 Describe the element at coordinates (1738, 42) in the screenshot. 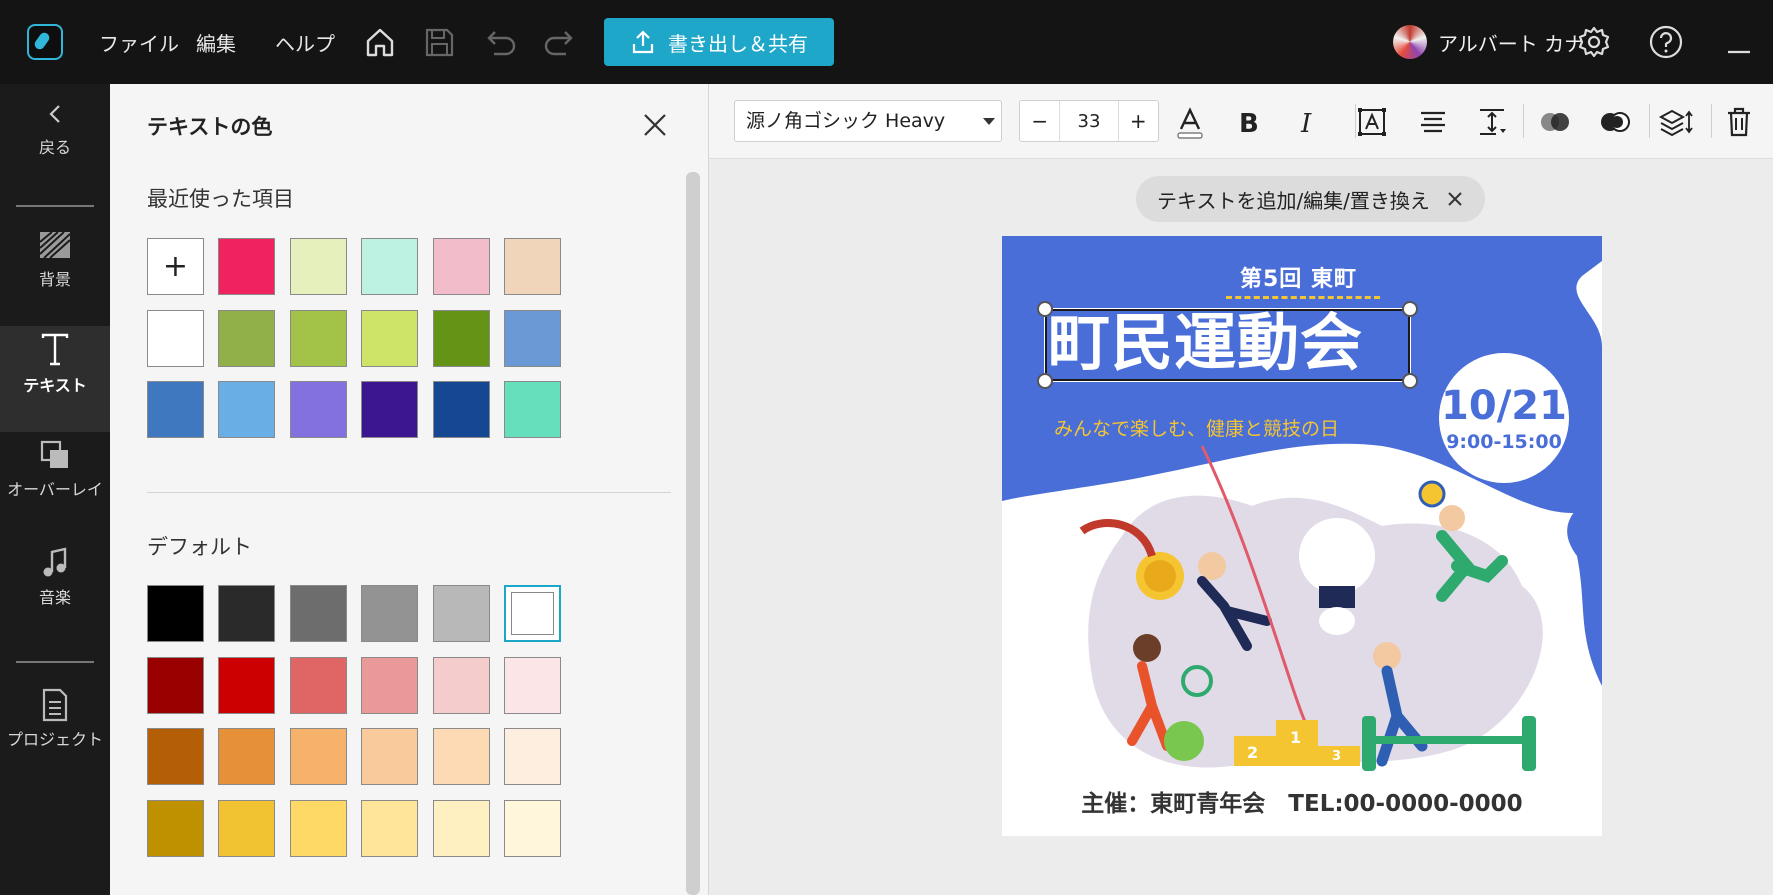

I see `minimize-icon` at that location.